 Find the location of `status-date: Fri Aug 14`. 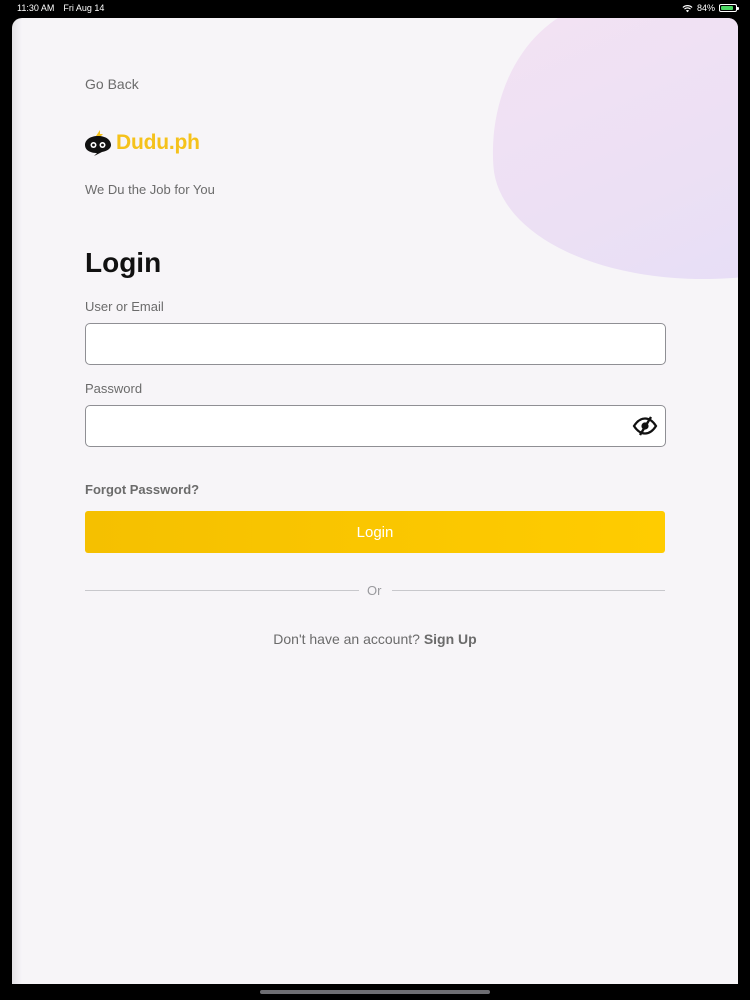

status-date: Fri Aug 14 is located at coordinates (84, 8).